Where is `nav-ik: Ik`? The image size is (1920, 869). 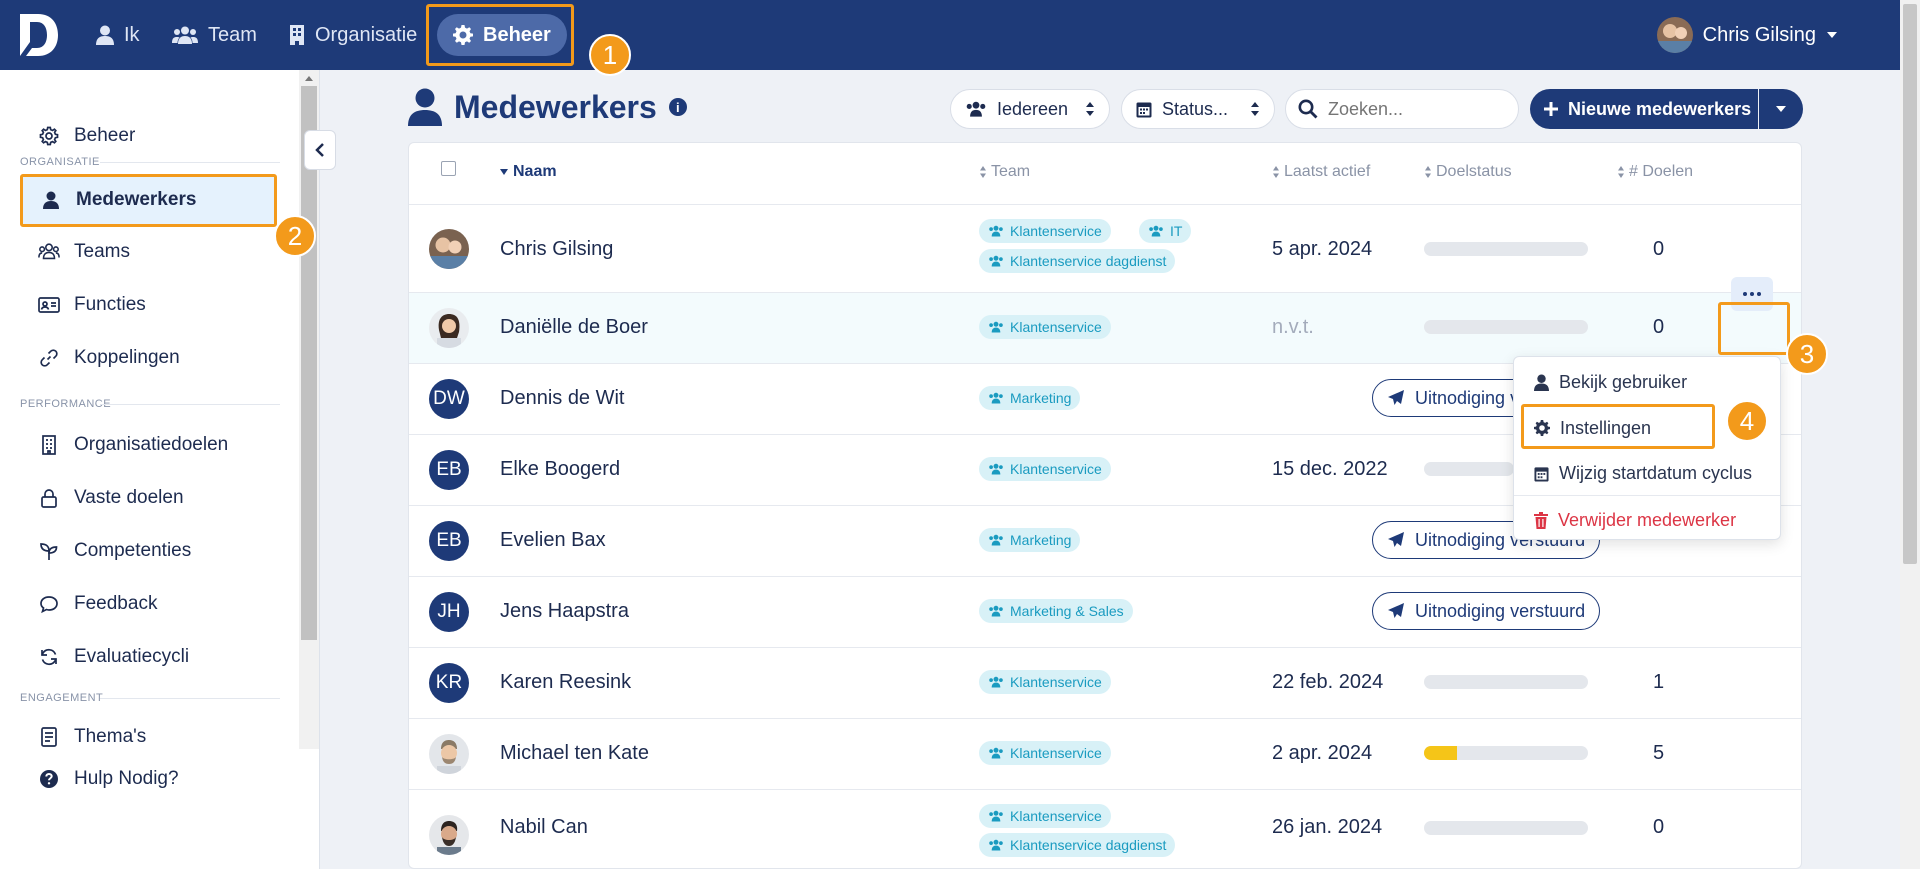 nav-ik: Ik is located at coordinates (118, 35).